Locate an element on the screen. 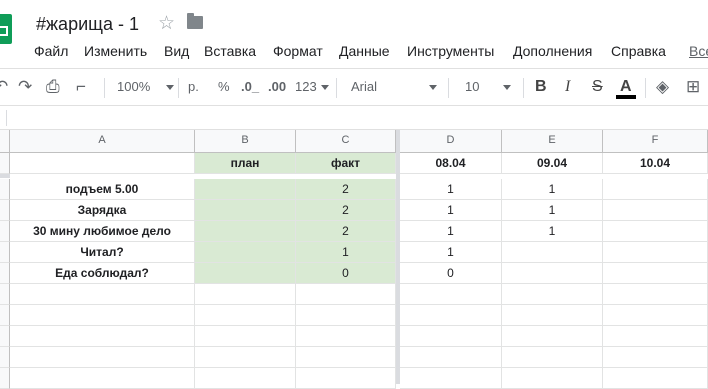 The width and height of the screenshot is (708, 389). decrease-decimals-button: .0_ is located at coordinates (250, 87).